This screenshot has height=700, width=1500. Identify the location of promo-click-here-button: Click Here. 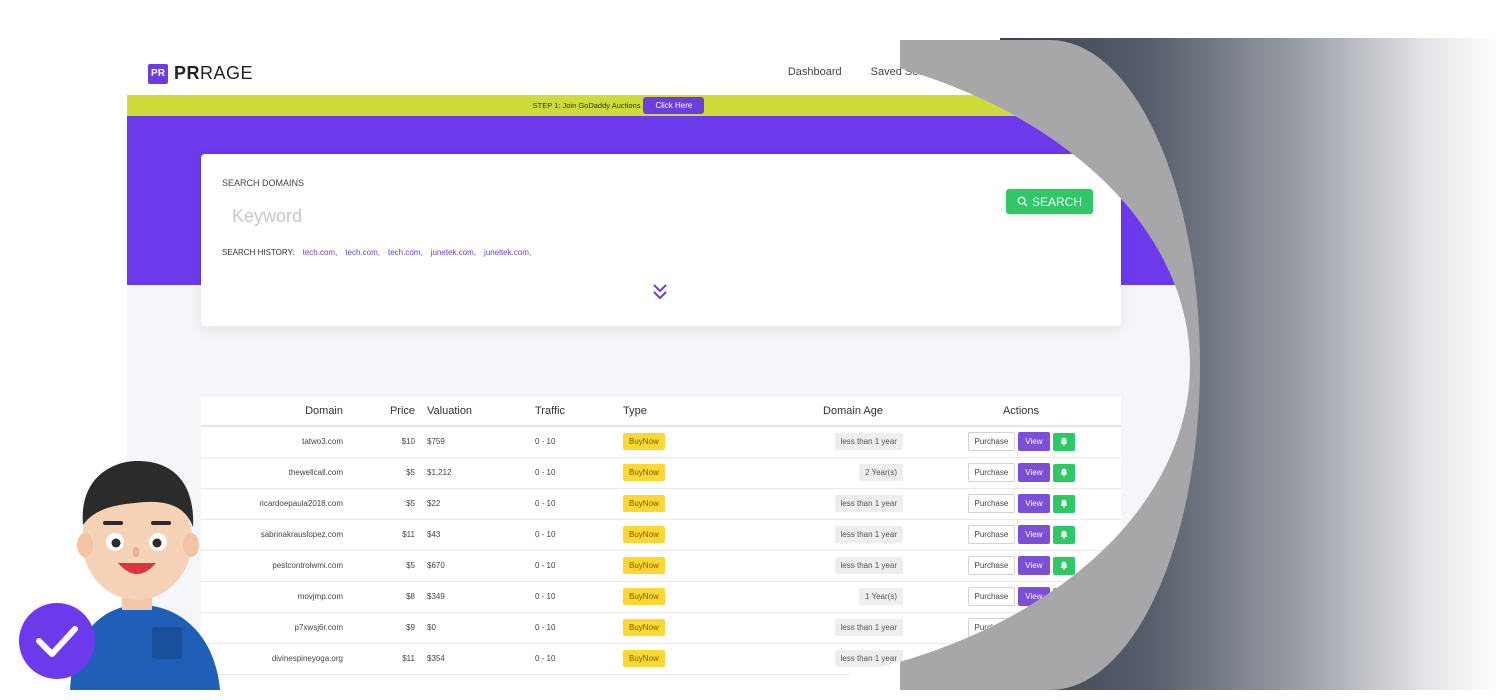
(674, 105).